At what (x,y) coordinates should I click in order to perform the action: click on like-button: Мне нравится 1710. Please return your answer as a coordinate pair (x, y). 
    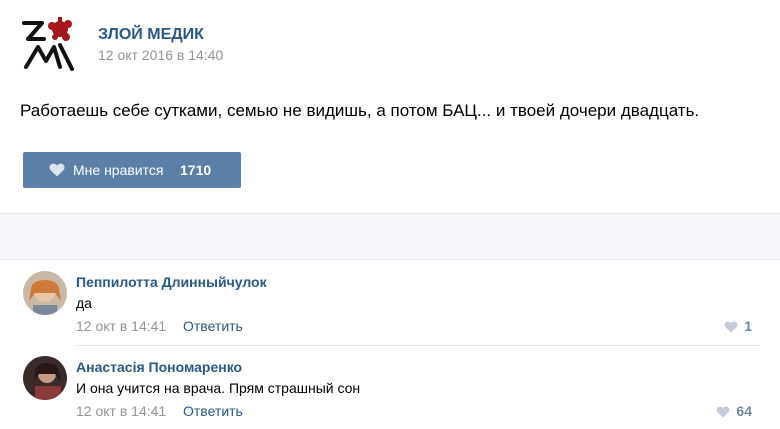
    Looking at the image, I should click on (132, 170).